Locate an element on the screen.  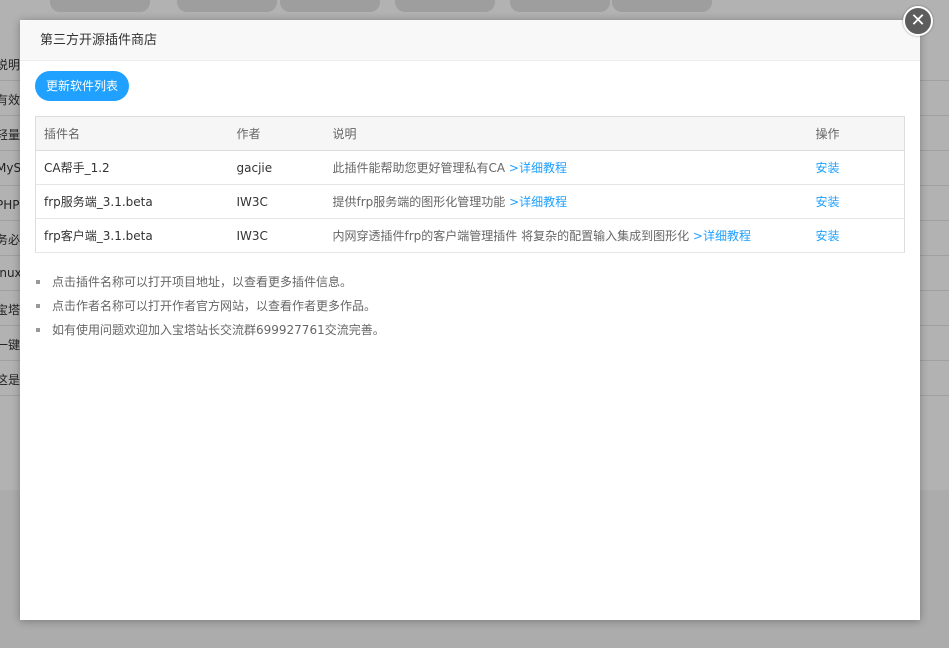
plugin-name-link: frp客户端_3.1.beta is located at coordinates (132, 235).